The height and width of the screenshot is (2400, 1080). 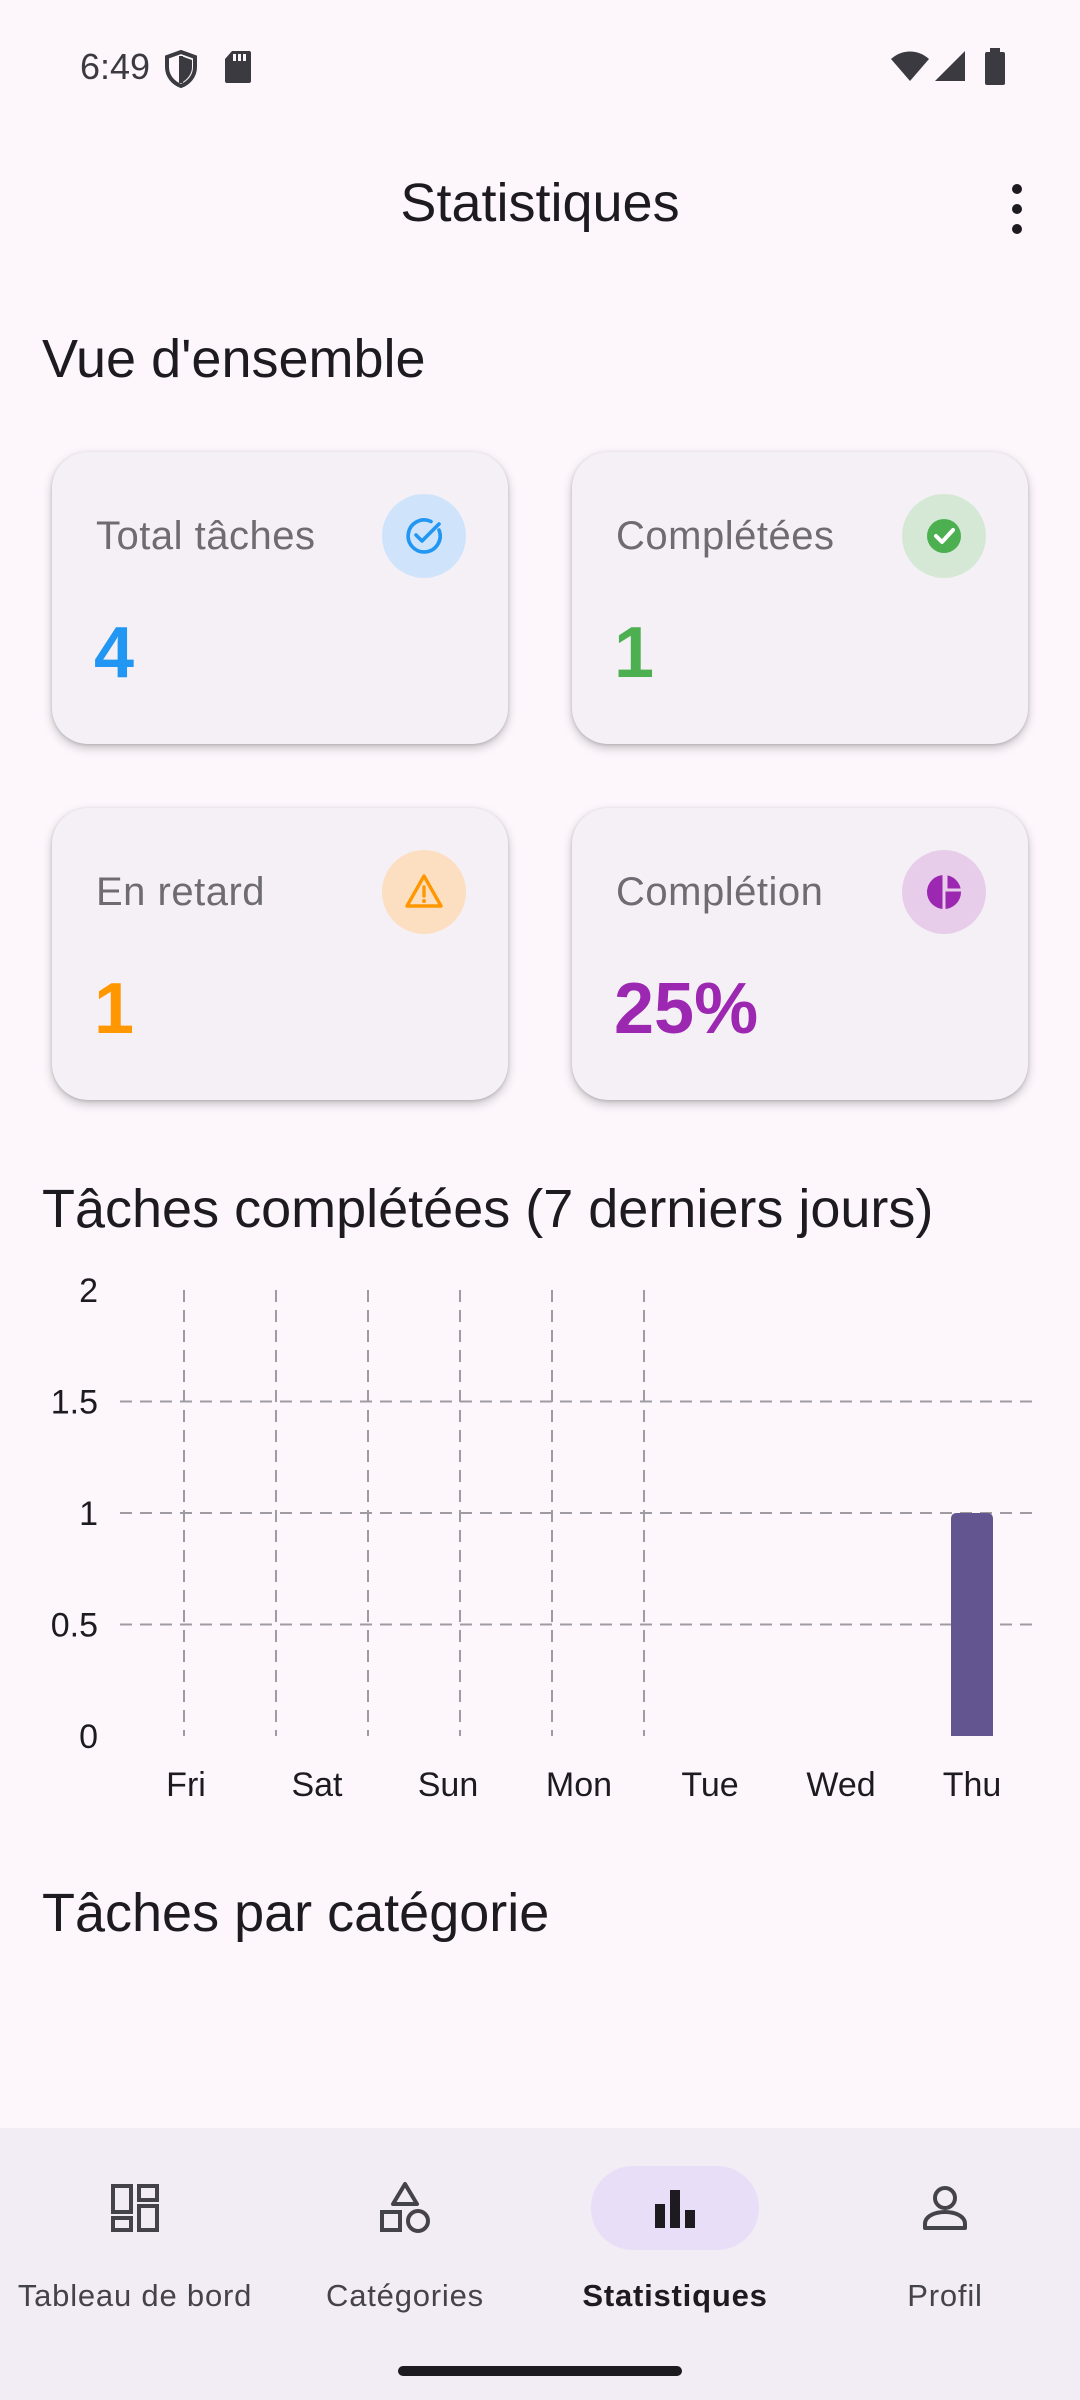 I want to click on stat-card-label: Total tâches, so click(x=206, y=536).